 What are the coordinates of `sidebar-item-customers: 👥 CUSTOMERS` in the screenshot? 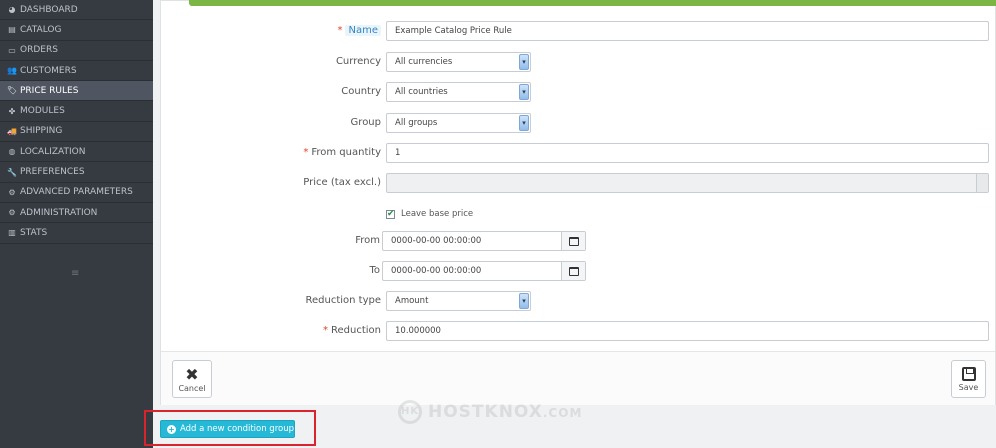 It's located at (76, 71).